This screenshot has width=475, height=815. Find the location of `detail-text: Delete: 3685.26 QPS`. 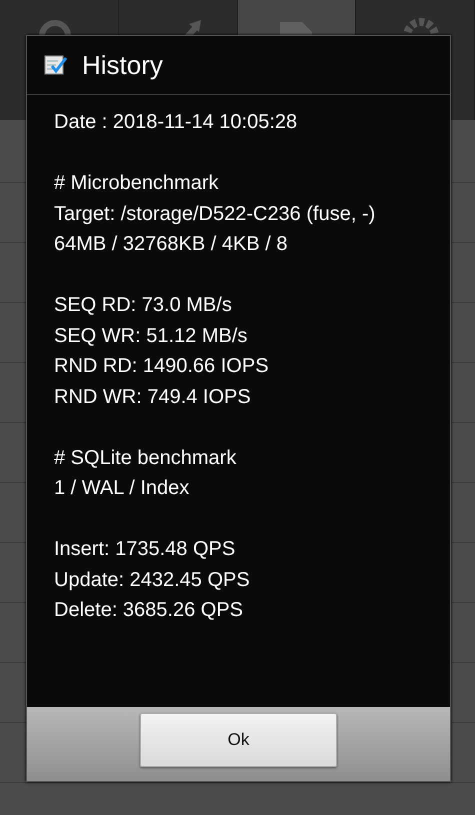

detail-text: Delete: 3685.26 QPS is located at coordinates (149, 610).